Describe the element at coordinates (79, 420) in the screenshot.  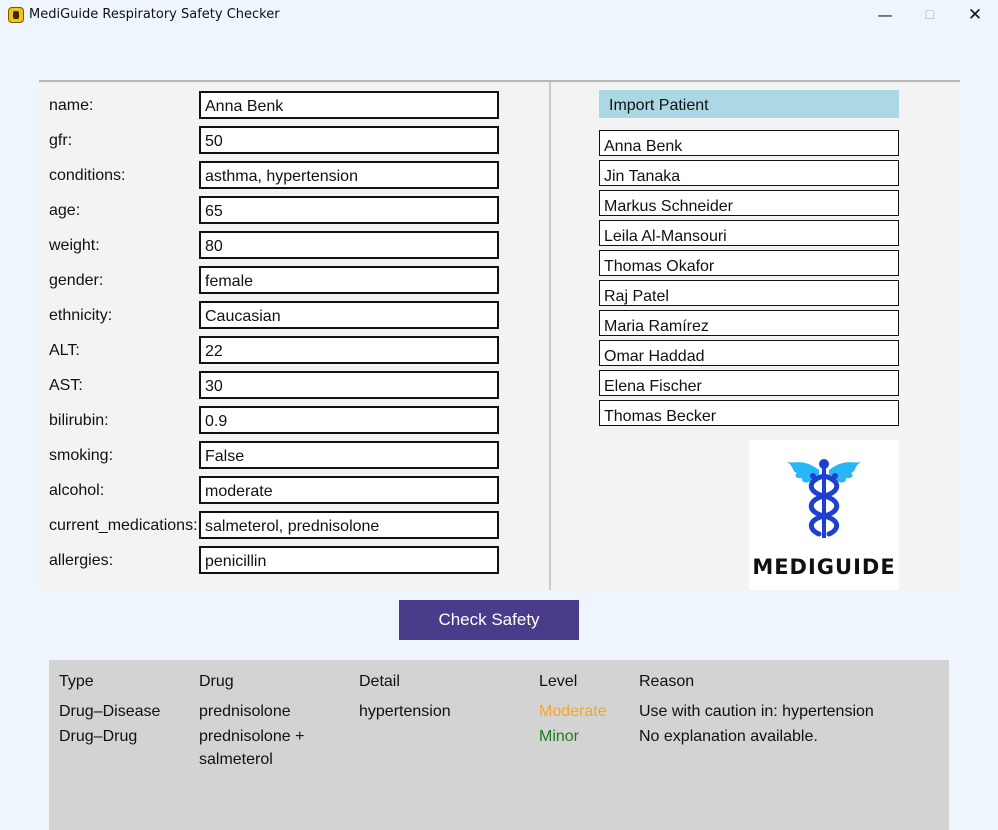
I see `label-bilirubin: bilirubin:` at that location.